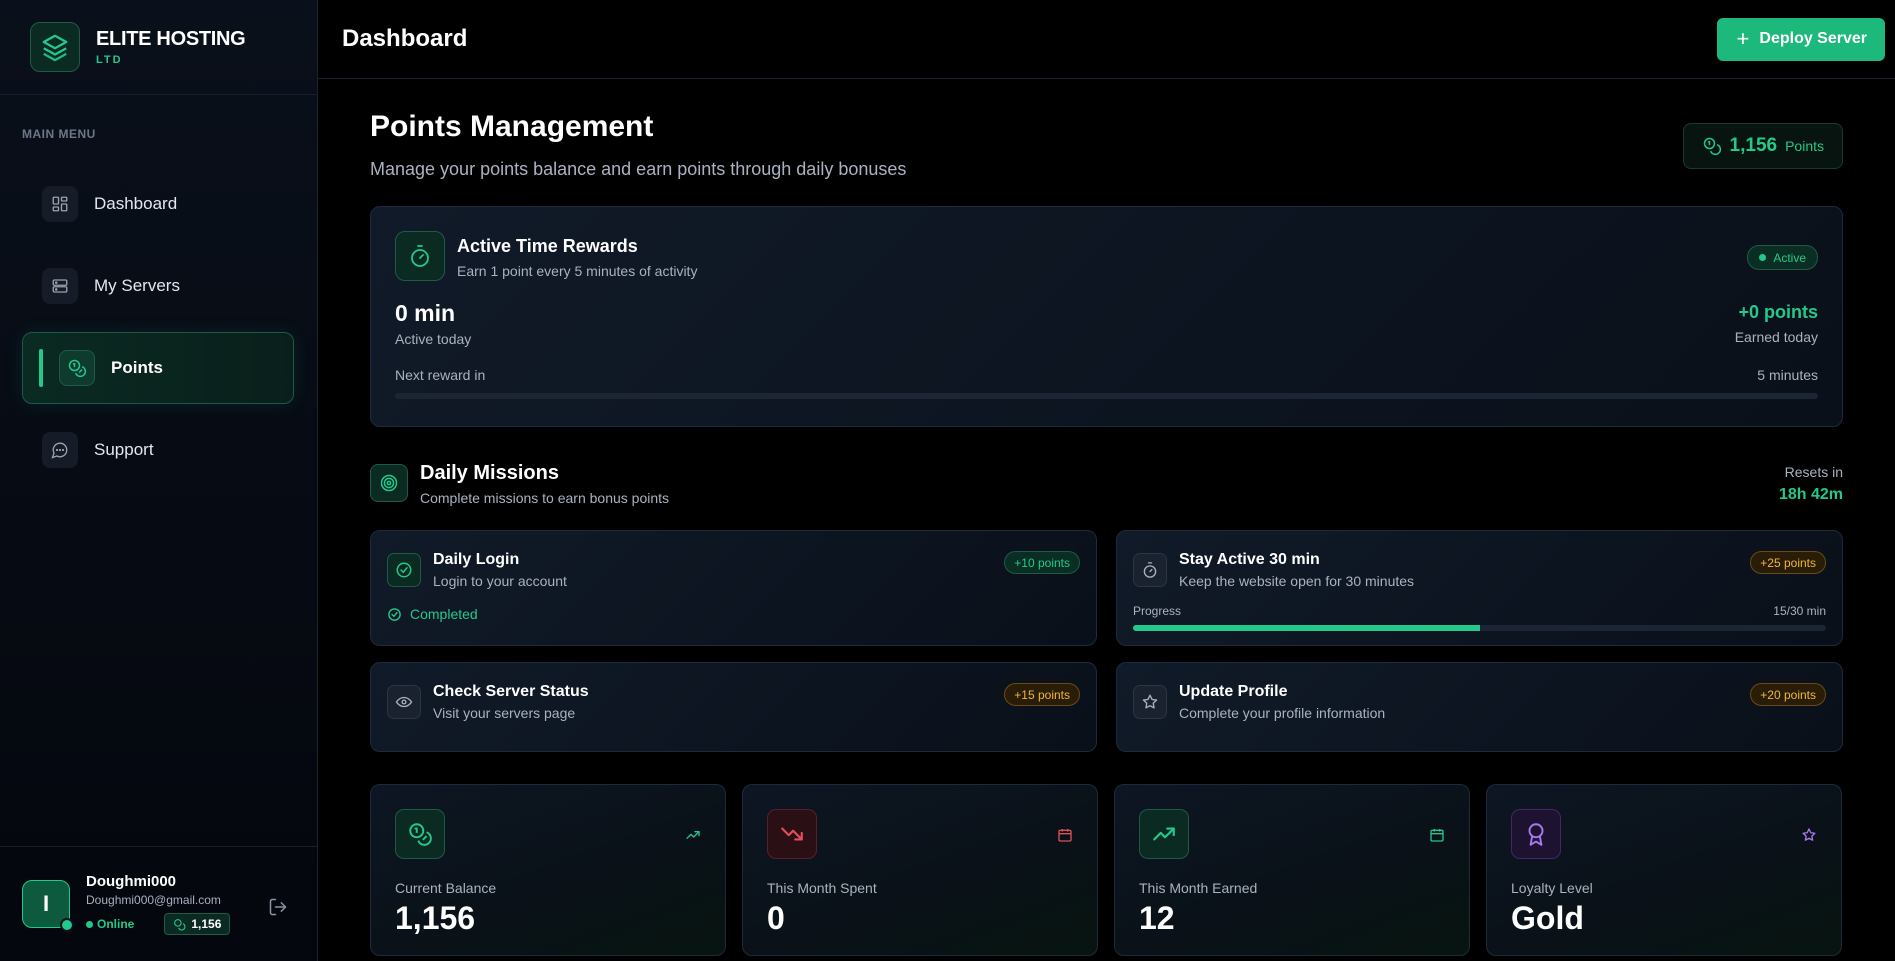  Describe the element at coordinates (60, 286) in the screenshot. I see `server-icon` at that location.